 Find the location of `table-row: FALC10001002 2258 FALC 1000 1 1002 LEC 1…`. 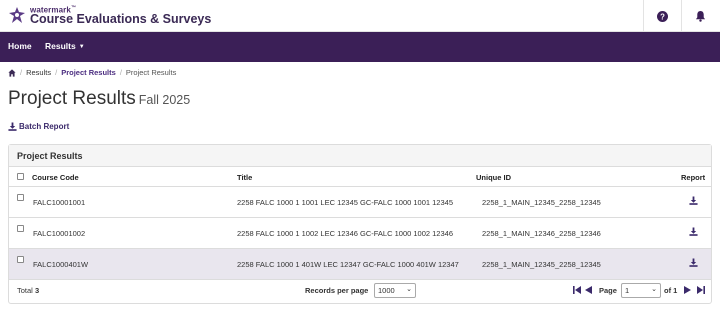

table-row: FALC10001002 2258 FALC 1000 1 1002 LEC 1… is located at coordinates (360, 233).